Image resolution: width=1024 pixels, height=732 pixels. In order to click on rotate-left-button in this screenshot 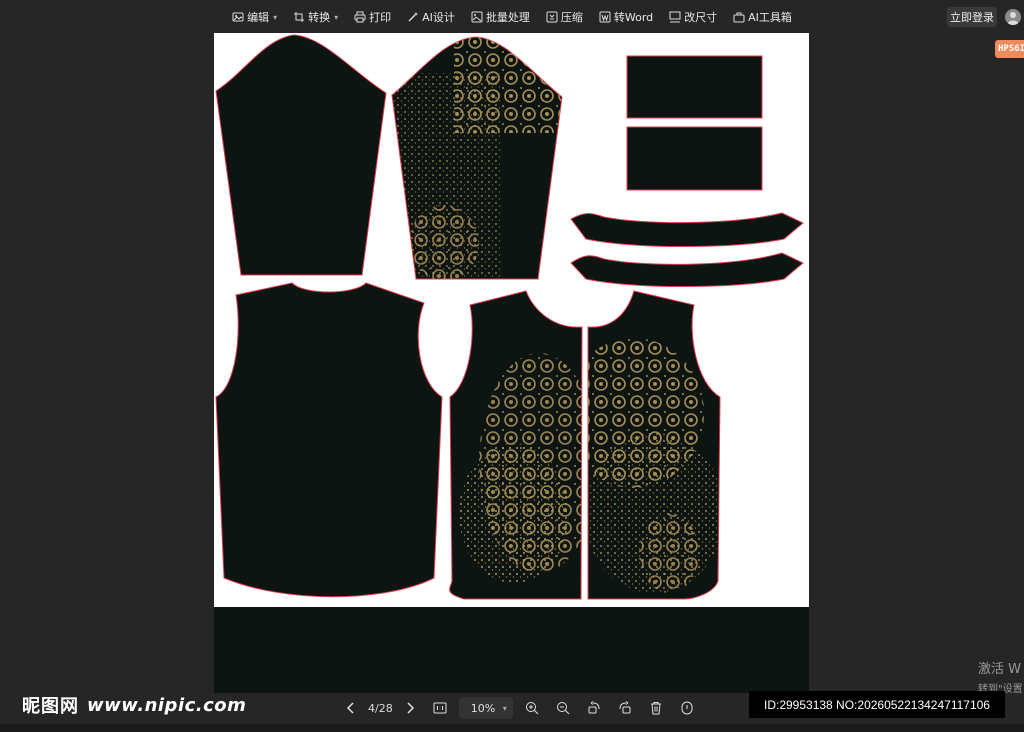, I will do `click(594, 708)`.